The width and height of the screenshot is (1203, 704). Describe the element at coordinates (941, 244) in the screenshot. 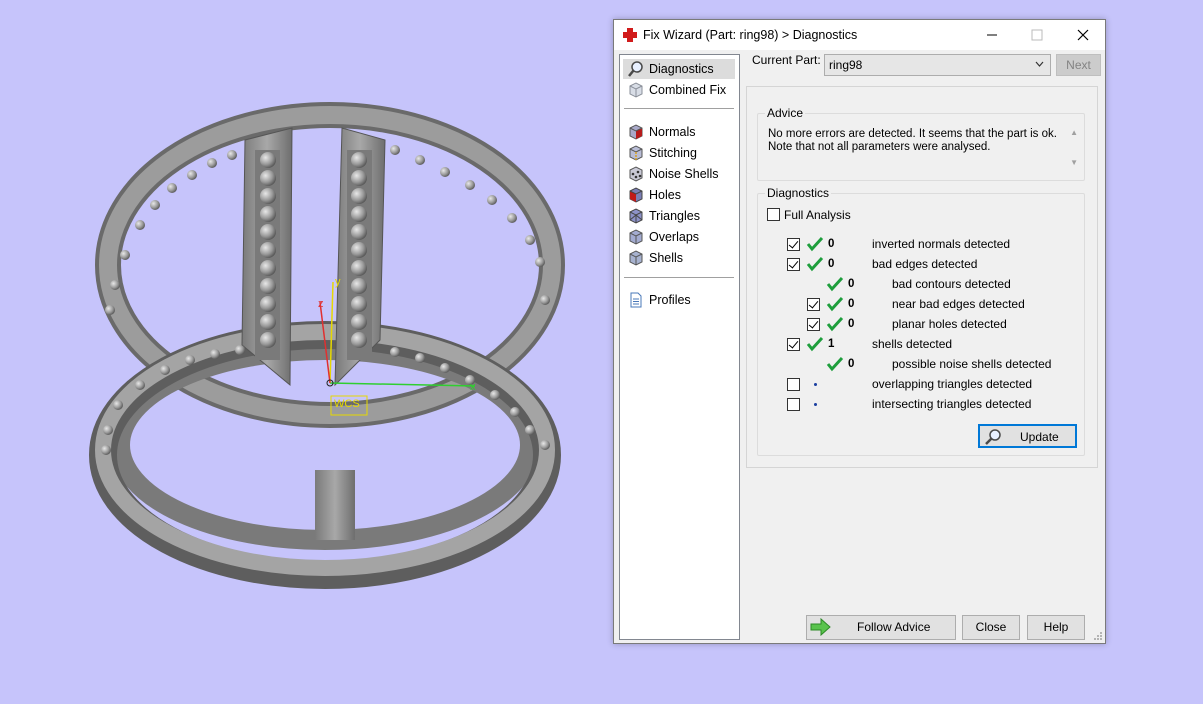

I see `diag-label: inverted normals detected` at that location.